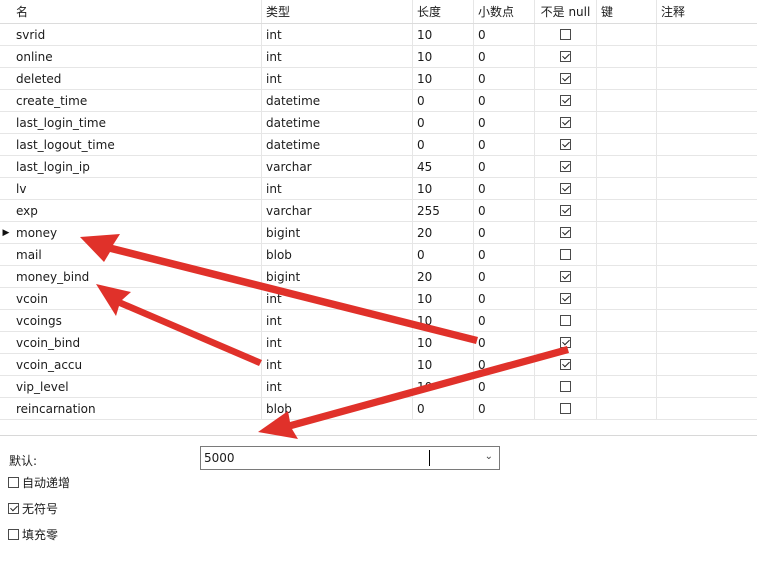 The height and width of the screenshot is (567, 757). I want to click on field-name-cell: vcoin, so click(137, 298).